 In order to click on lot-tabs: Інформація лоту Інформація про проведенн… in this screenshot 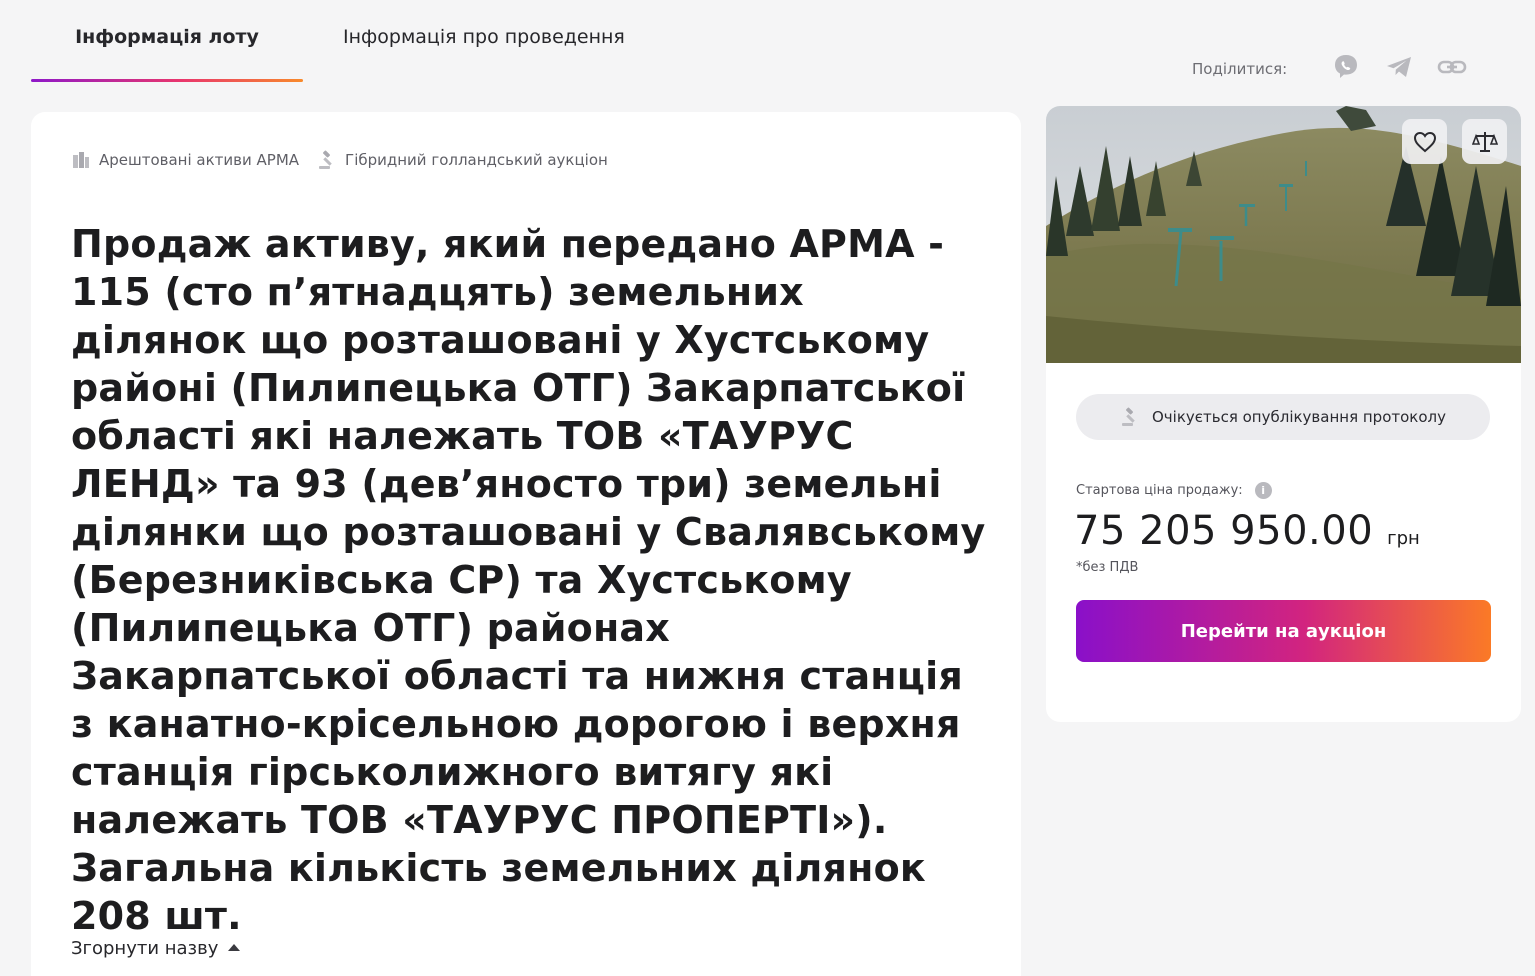, I will do `click(328, 41)`.